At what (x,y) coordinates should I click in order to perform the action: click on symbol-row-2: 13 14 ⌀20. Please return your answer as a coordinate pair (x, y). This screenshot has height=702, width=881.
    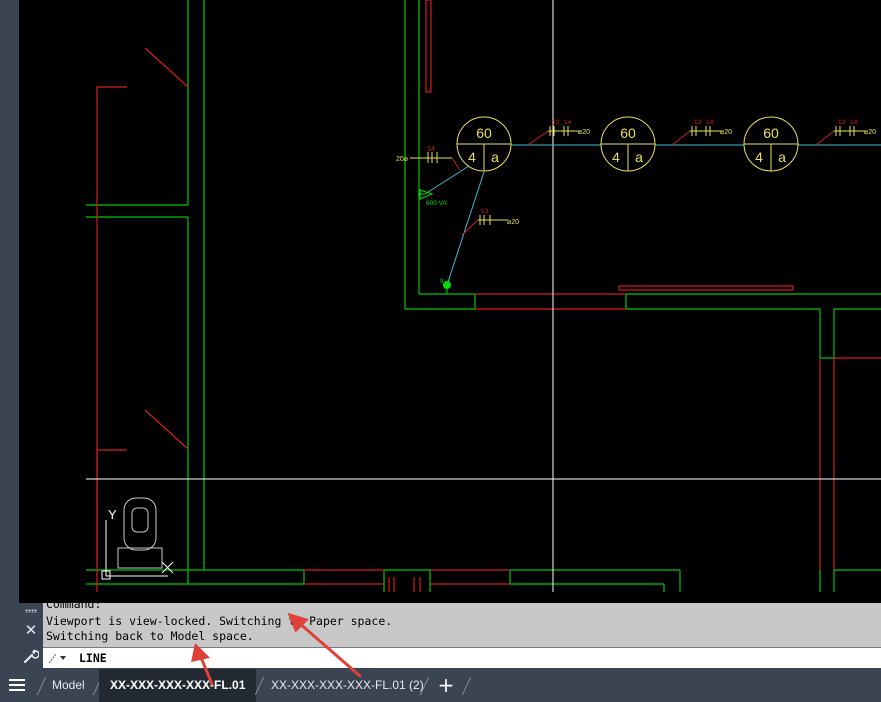
    Looking at the image, I should click on (701, 132).